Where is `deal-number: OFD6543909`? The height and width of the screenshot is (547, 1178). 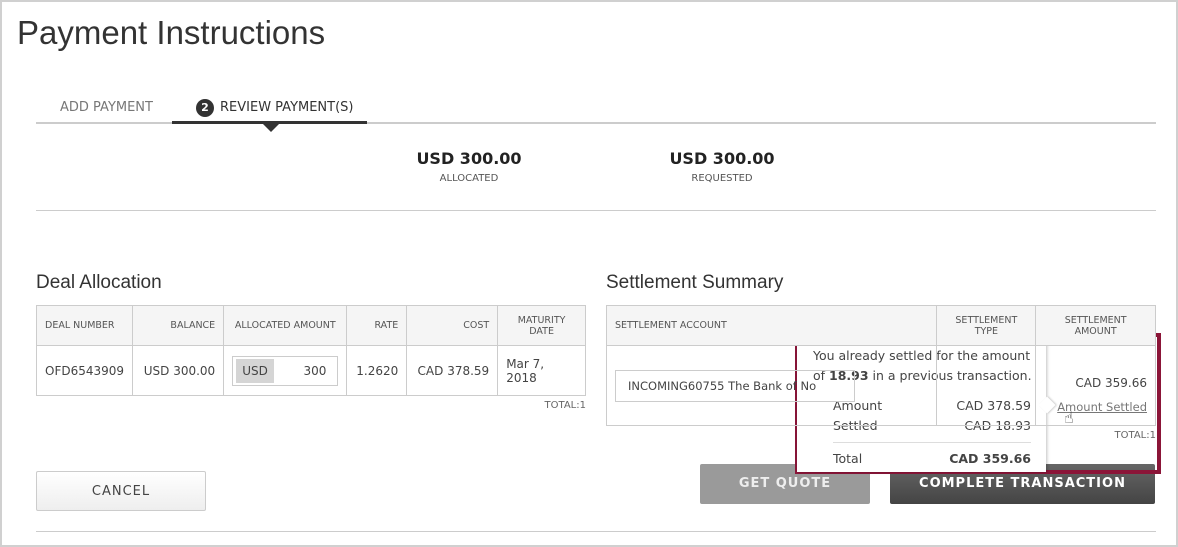 deal-number: OFD6543909 is located at coordinates (84, 370).